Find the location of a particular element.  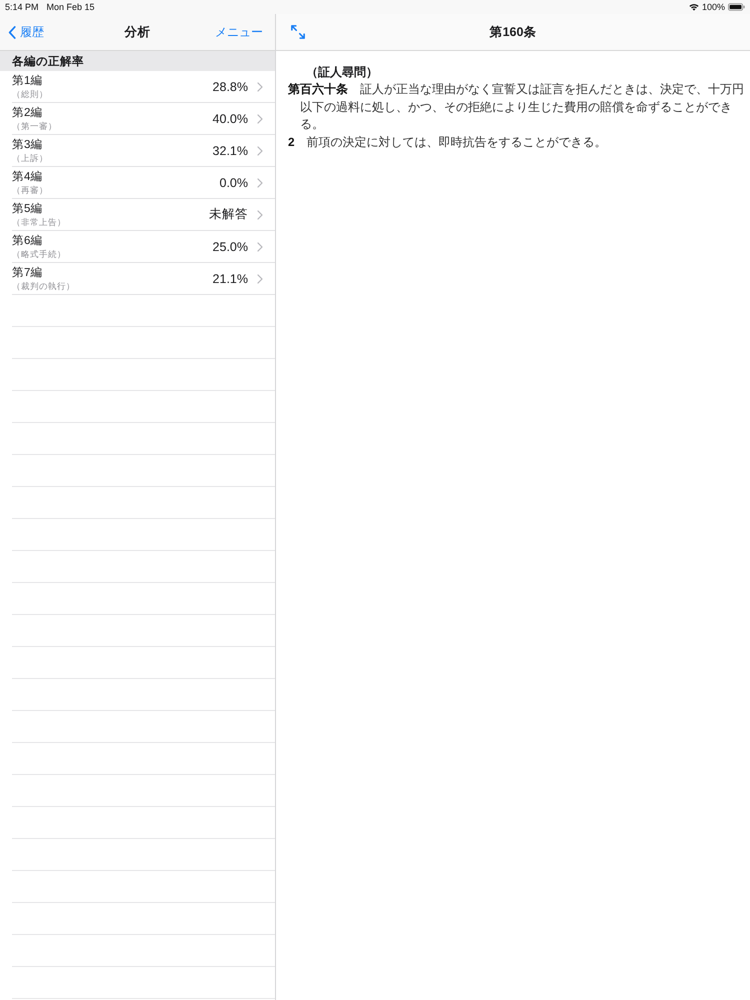

expand-icon is located at coordinates (298, 32).